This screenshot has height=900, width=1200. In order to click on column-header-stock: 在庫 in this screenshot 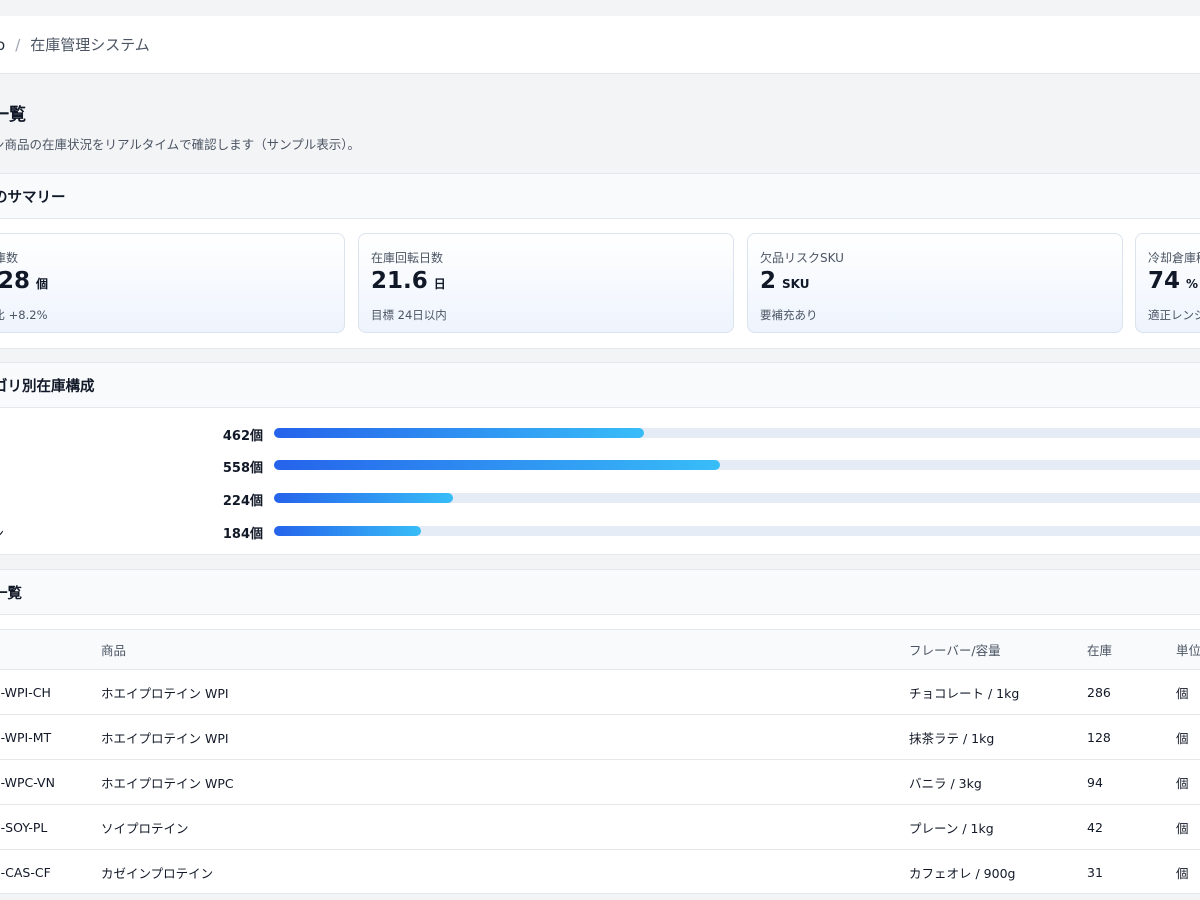, I will do `click(1131, 649)`.